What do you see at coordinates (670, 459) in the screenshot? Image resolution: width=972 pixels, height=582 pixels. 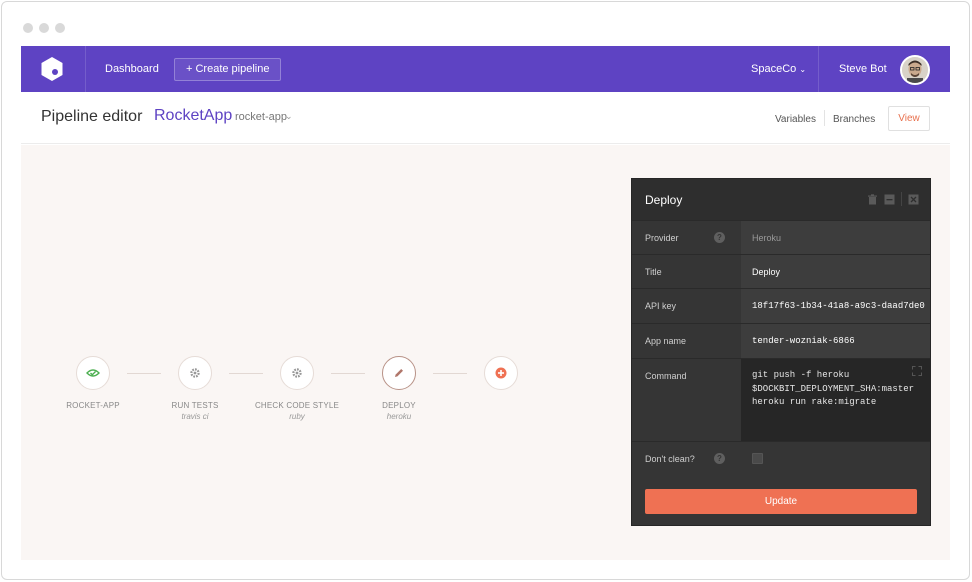 I see `dont-clean-label: Don't clean?` at bounding box center [670, 459].